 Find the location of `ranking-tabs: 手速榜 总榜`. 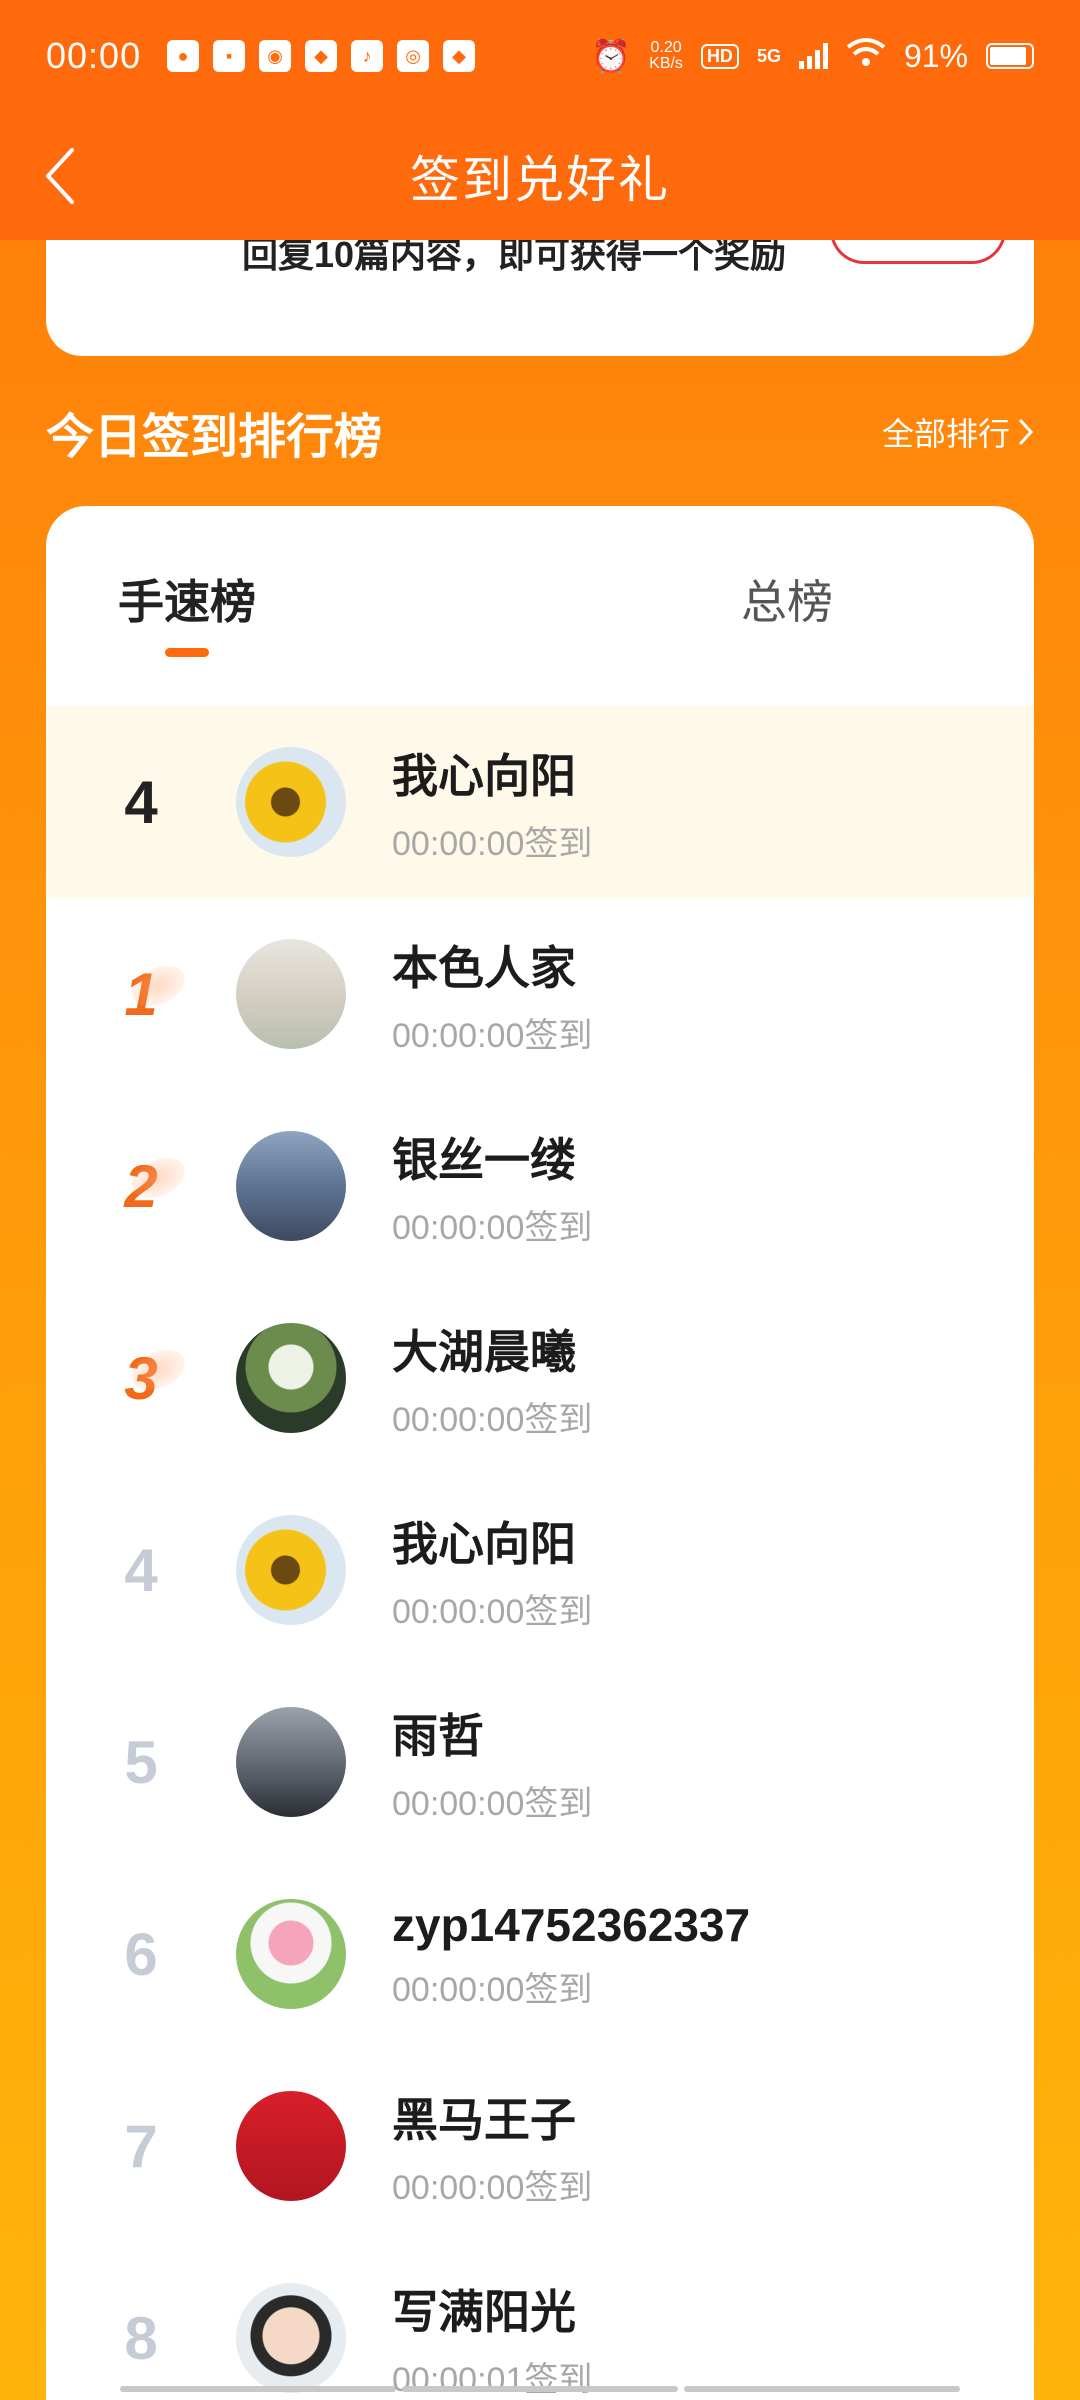

ranking-tabs: 手速榜 总榜 is located at coordinates (540, 606).